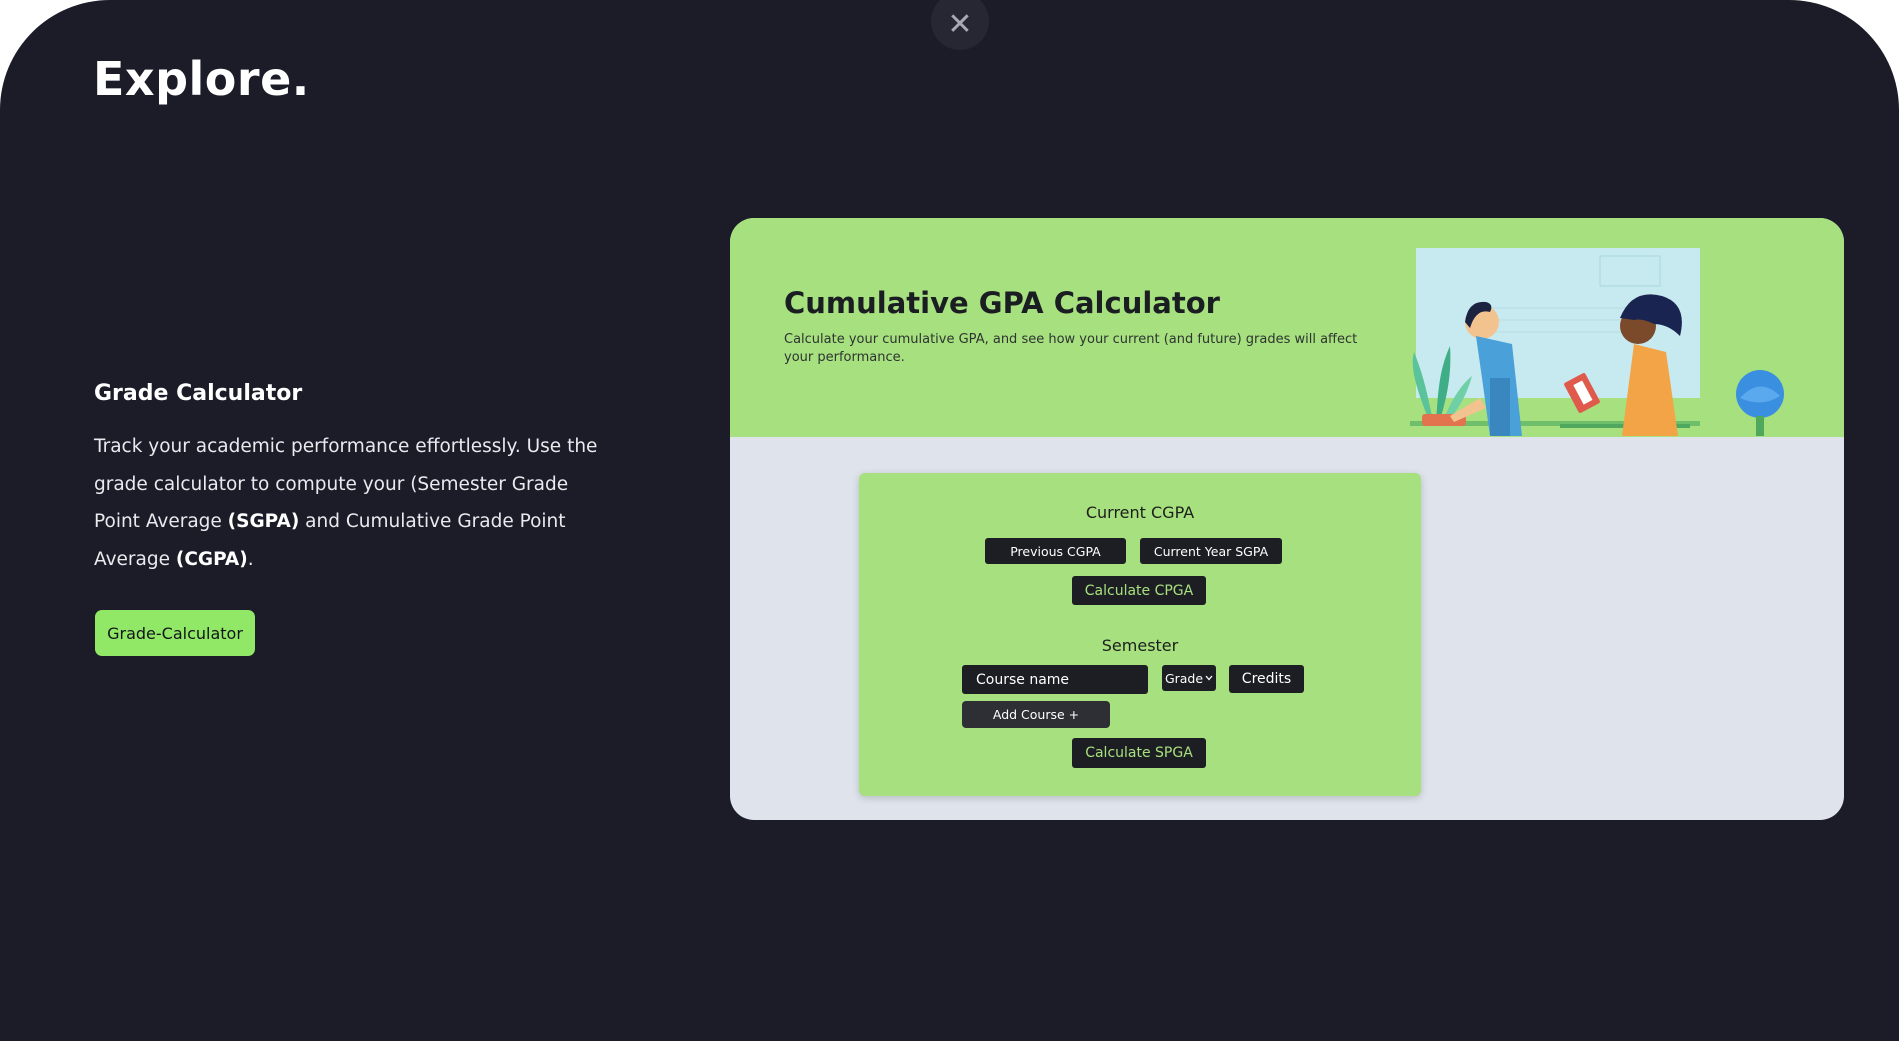 The height and width of the screenshot is (1041, 1899). I want to click on current-cgpa-heading: Current CGPA, so click(1140, 512).